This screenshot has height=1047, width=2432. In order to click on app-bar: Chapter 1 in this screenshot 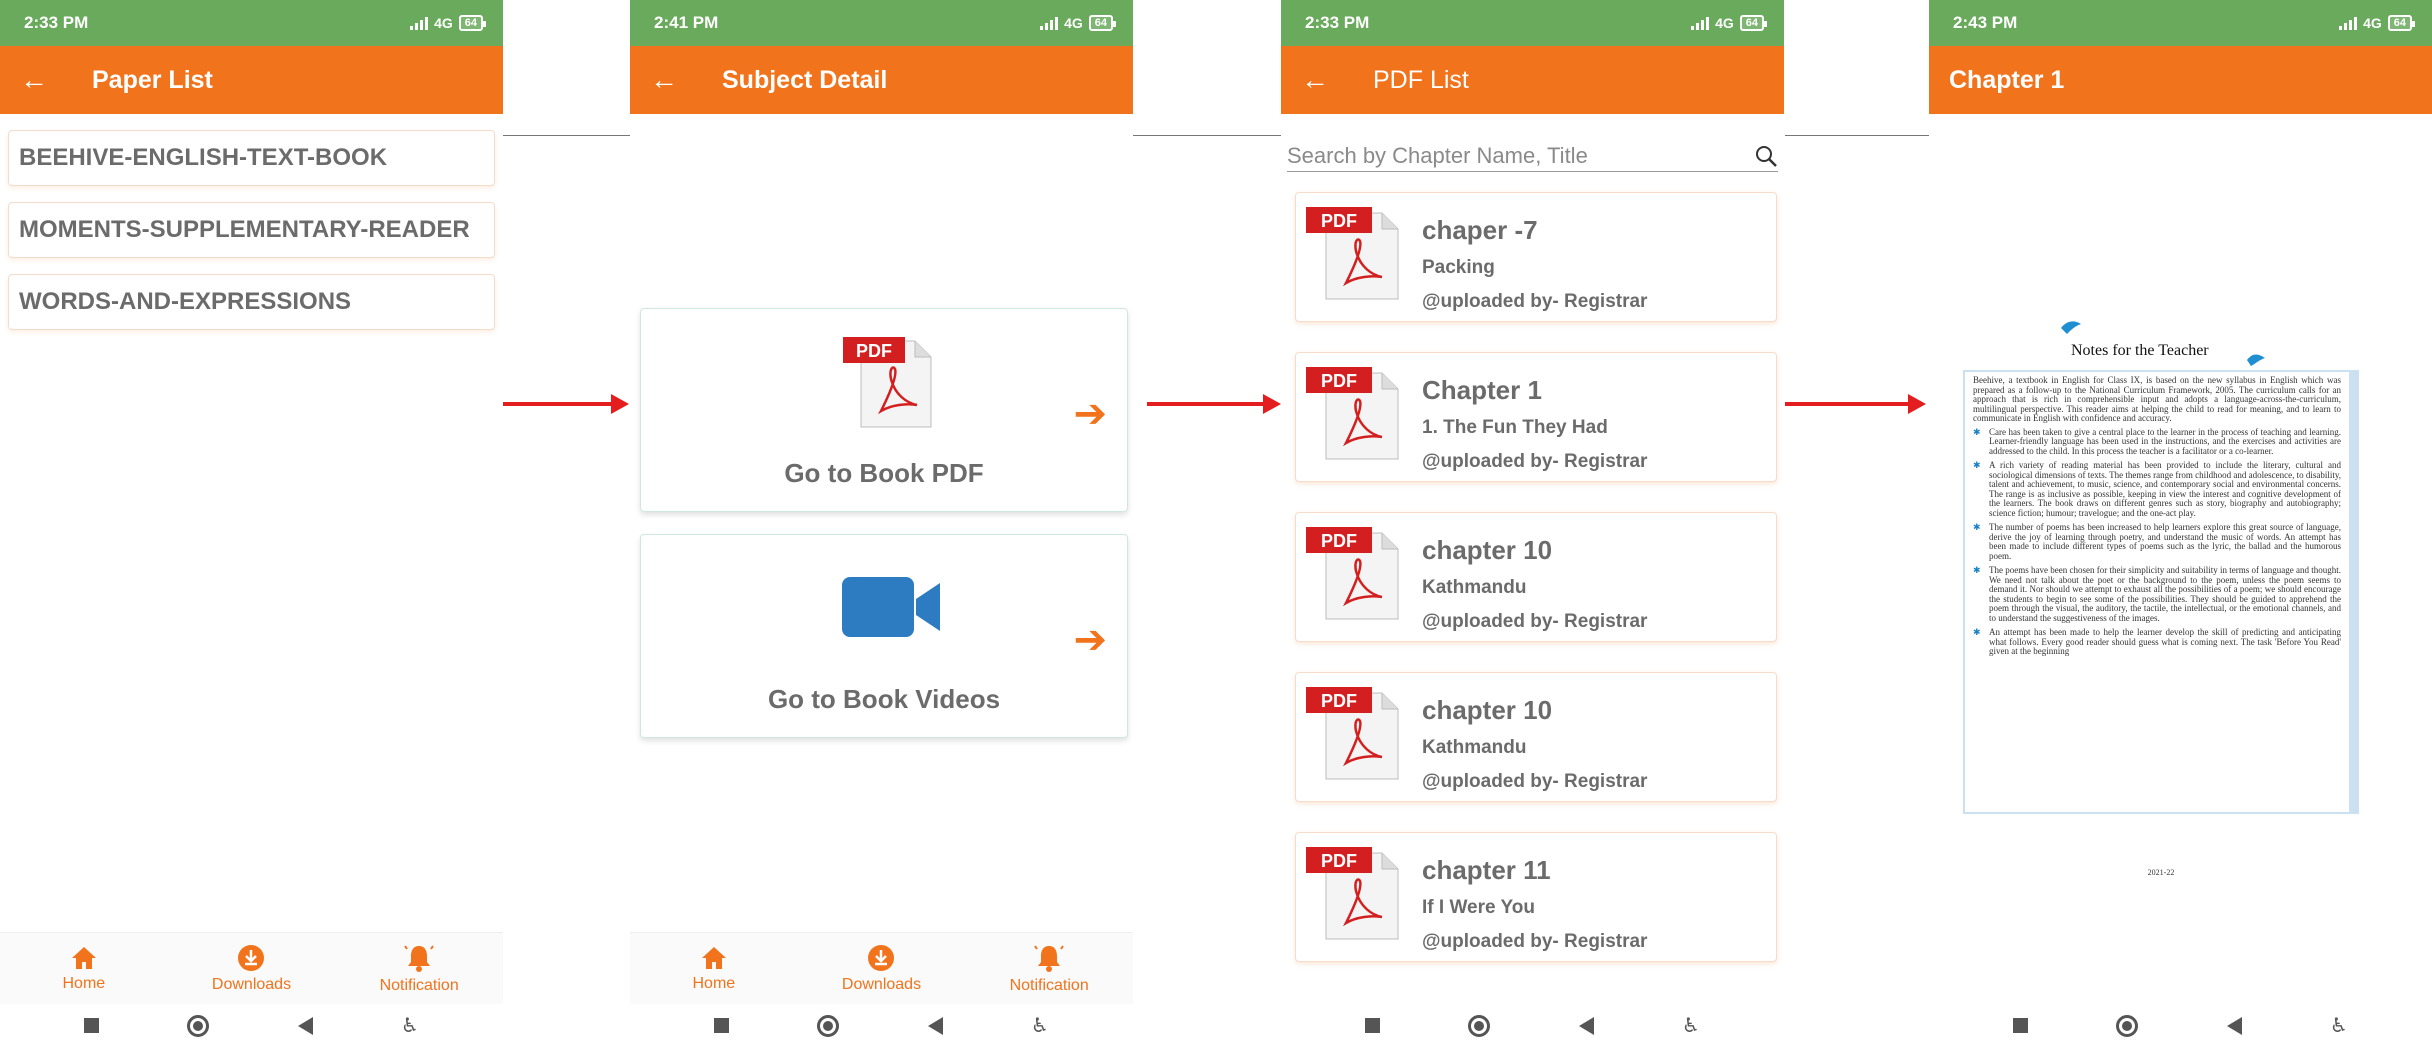, I will do `click(2180, 80)`.